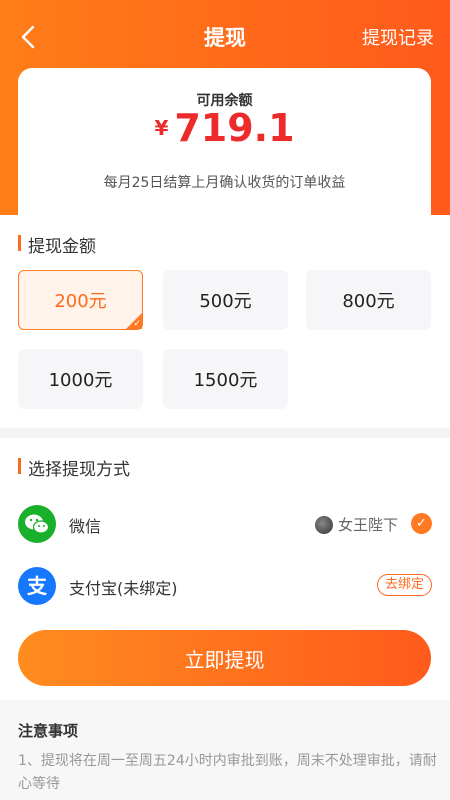  I want to click on balance-value: 719.1, so click(234, 128).